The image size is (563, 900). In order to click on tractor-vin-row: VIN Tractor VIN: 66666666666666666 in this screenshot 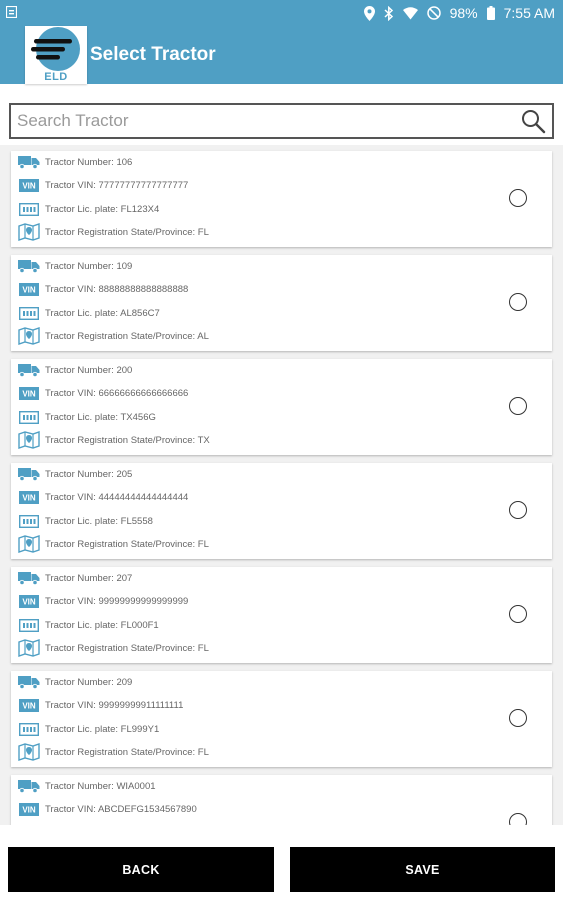, I will do `click(102, 393)`.